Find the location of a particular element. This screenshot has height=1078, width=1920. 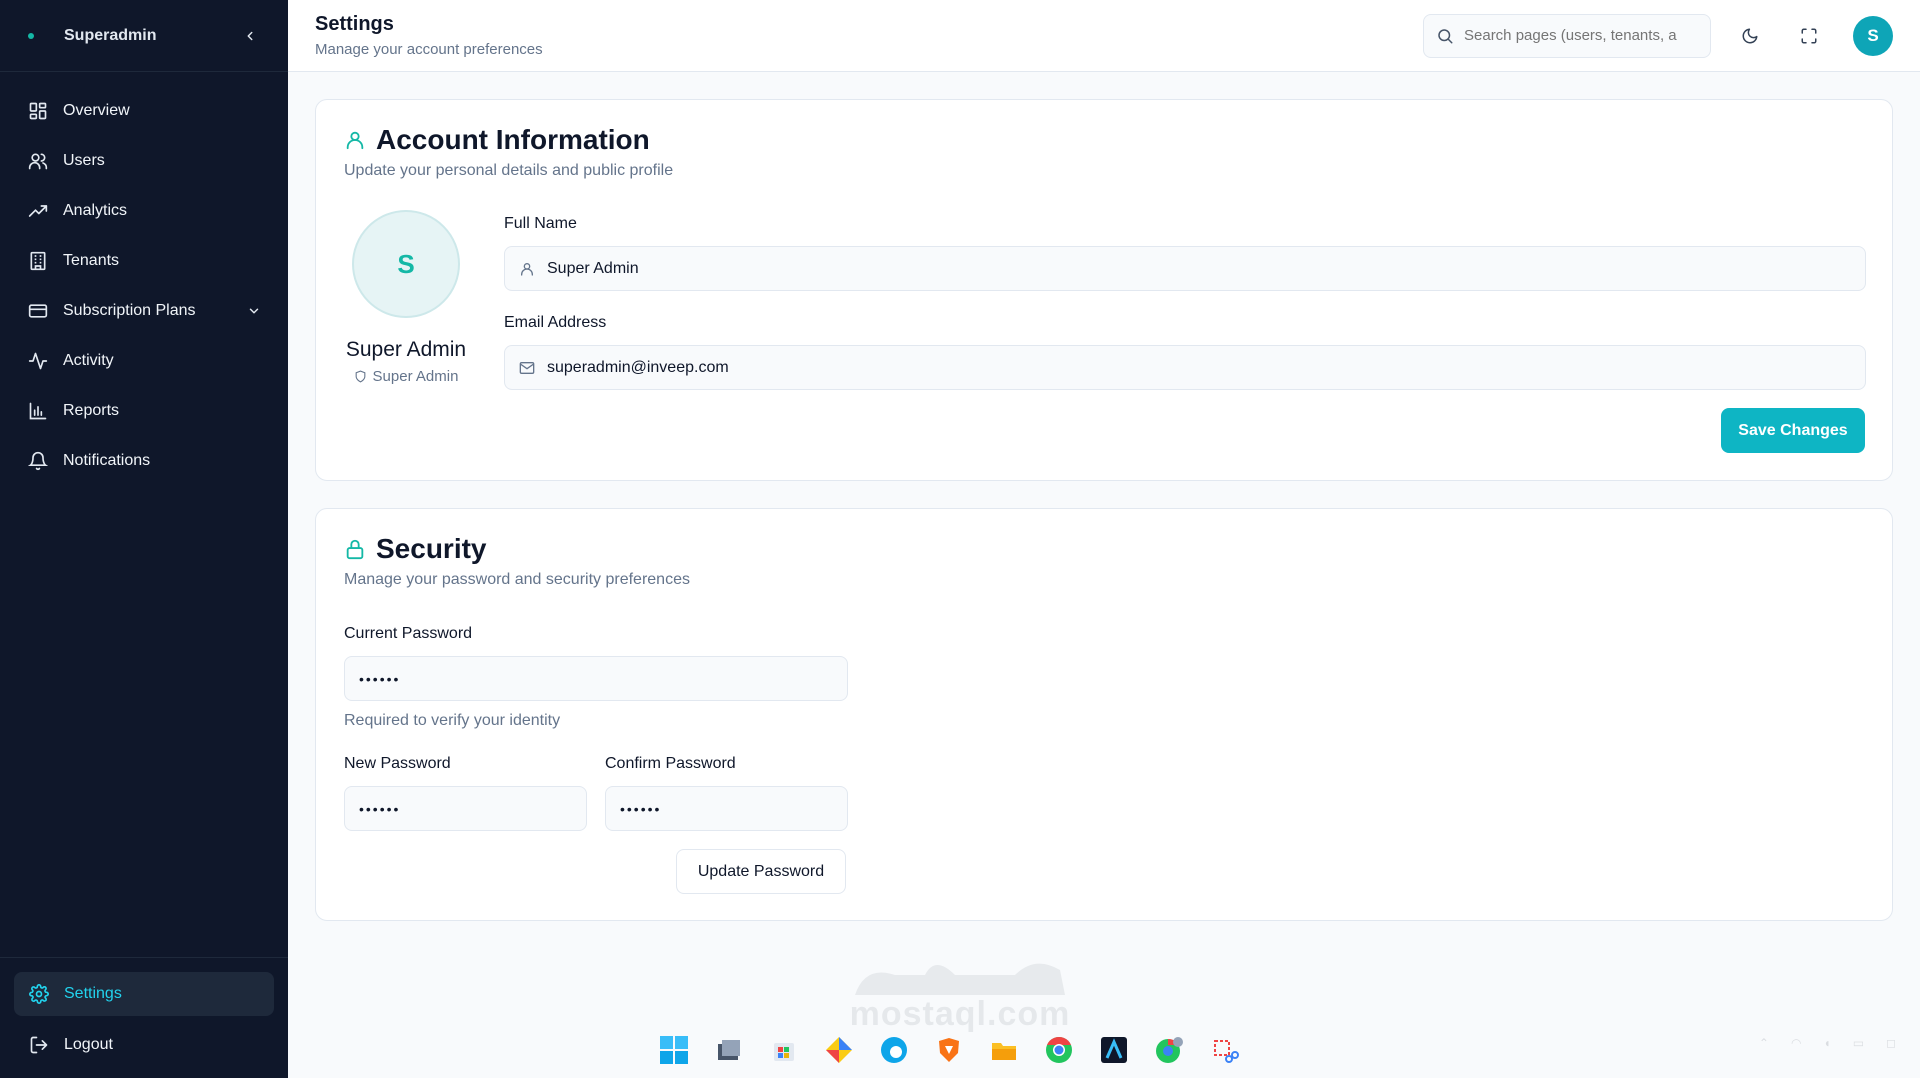

new-password-input is located at coordinates (465, 808).